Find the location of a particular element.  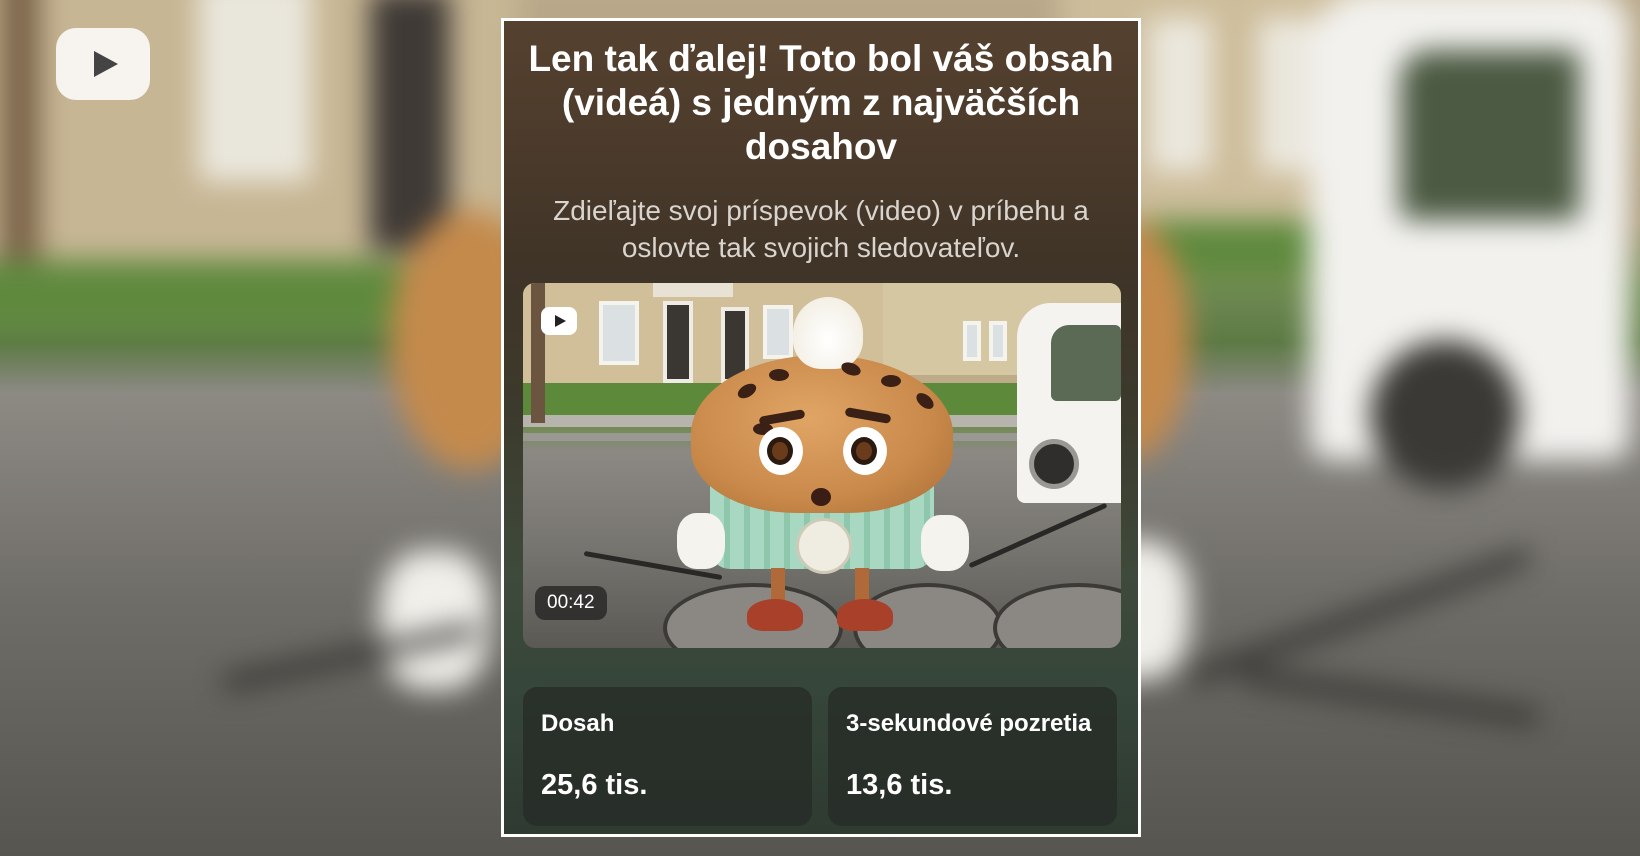

metric-label: 3-sekundové pozretia is located at coordinates (969, 723).